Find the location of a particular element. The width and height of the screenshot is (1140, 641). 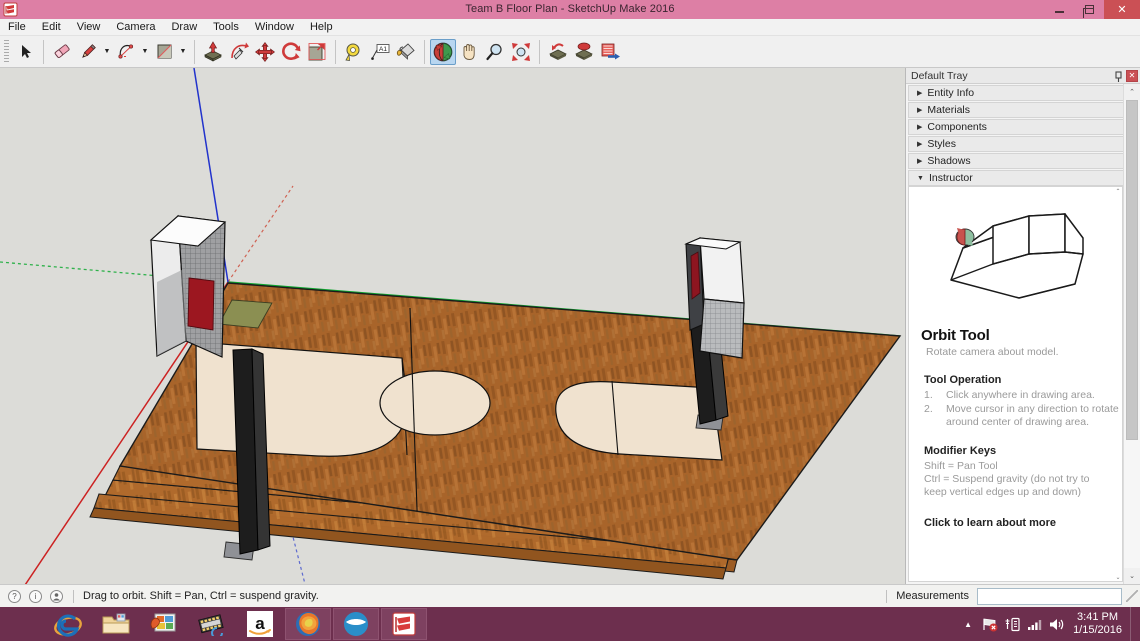

tray-panel-materials: ▶ Materials ✕ is located at coordinates (1023, 110).